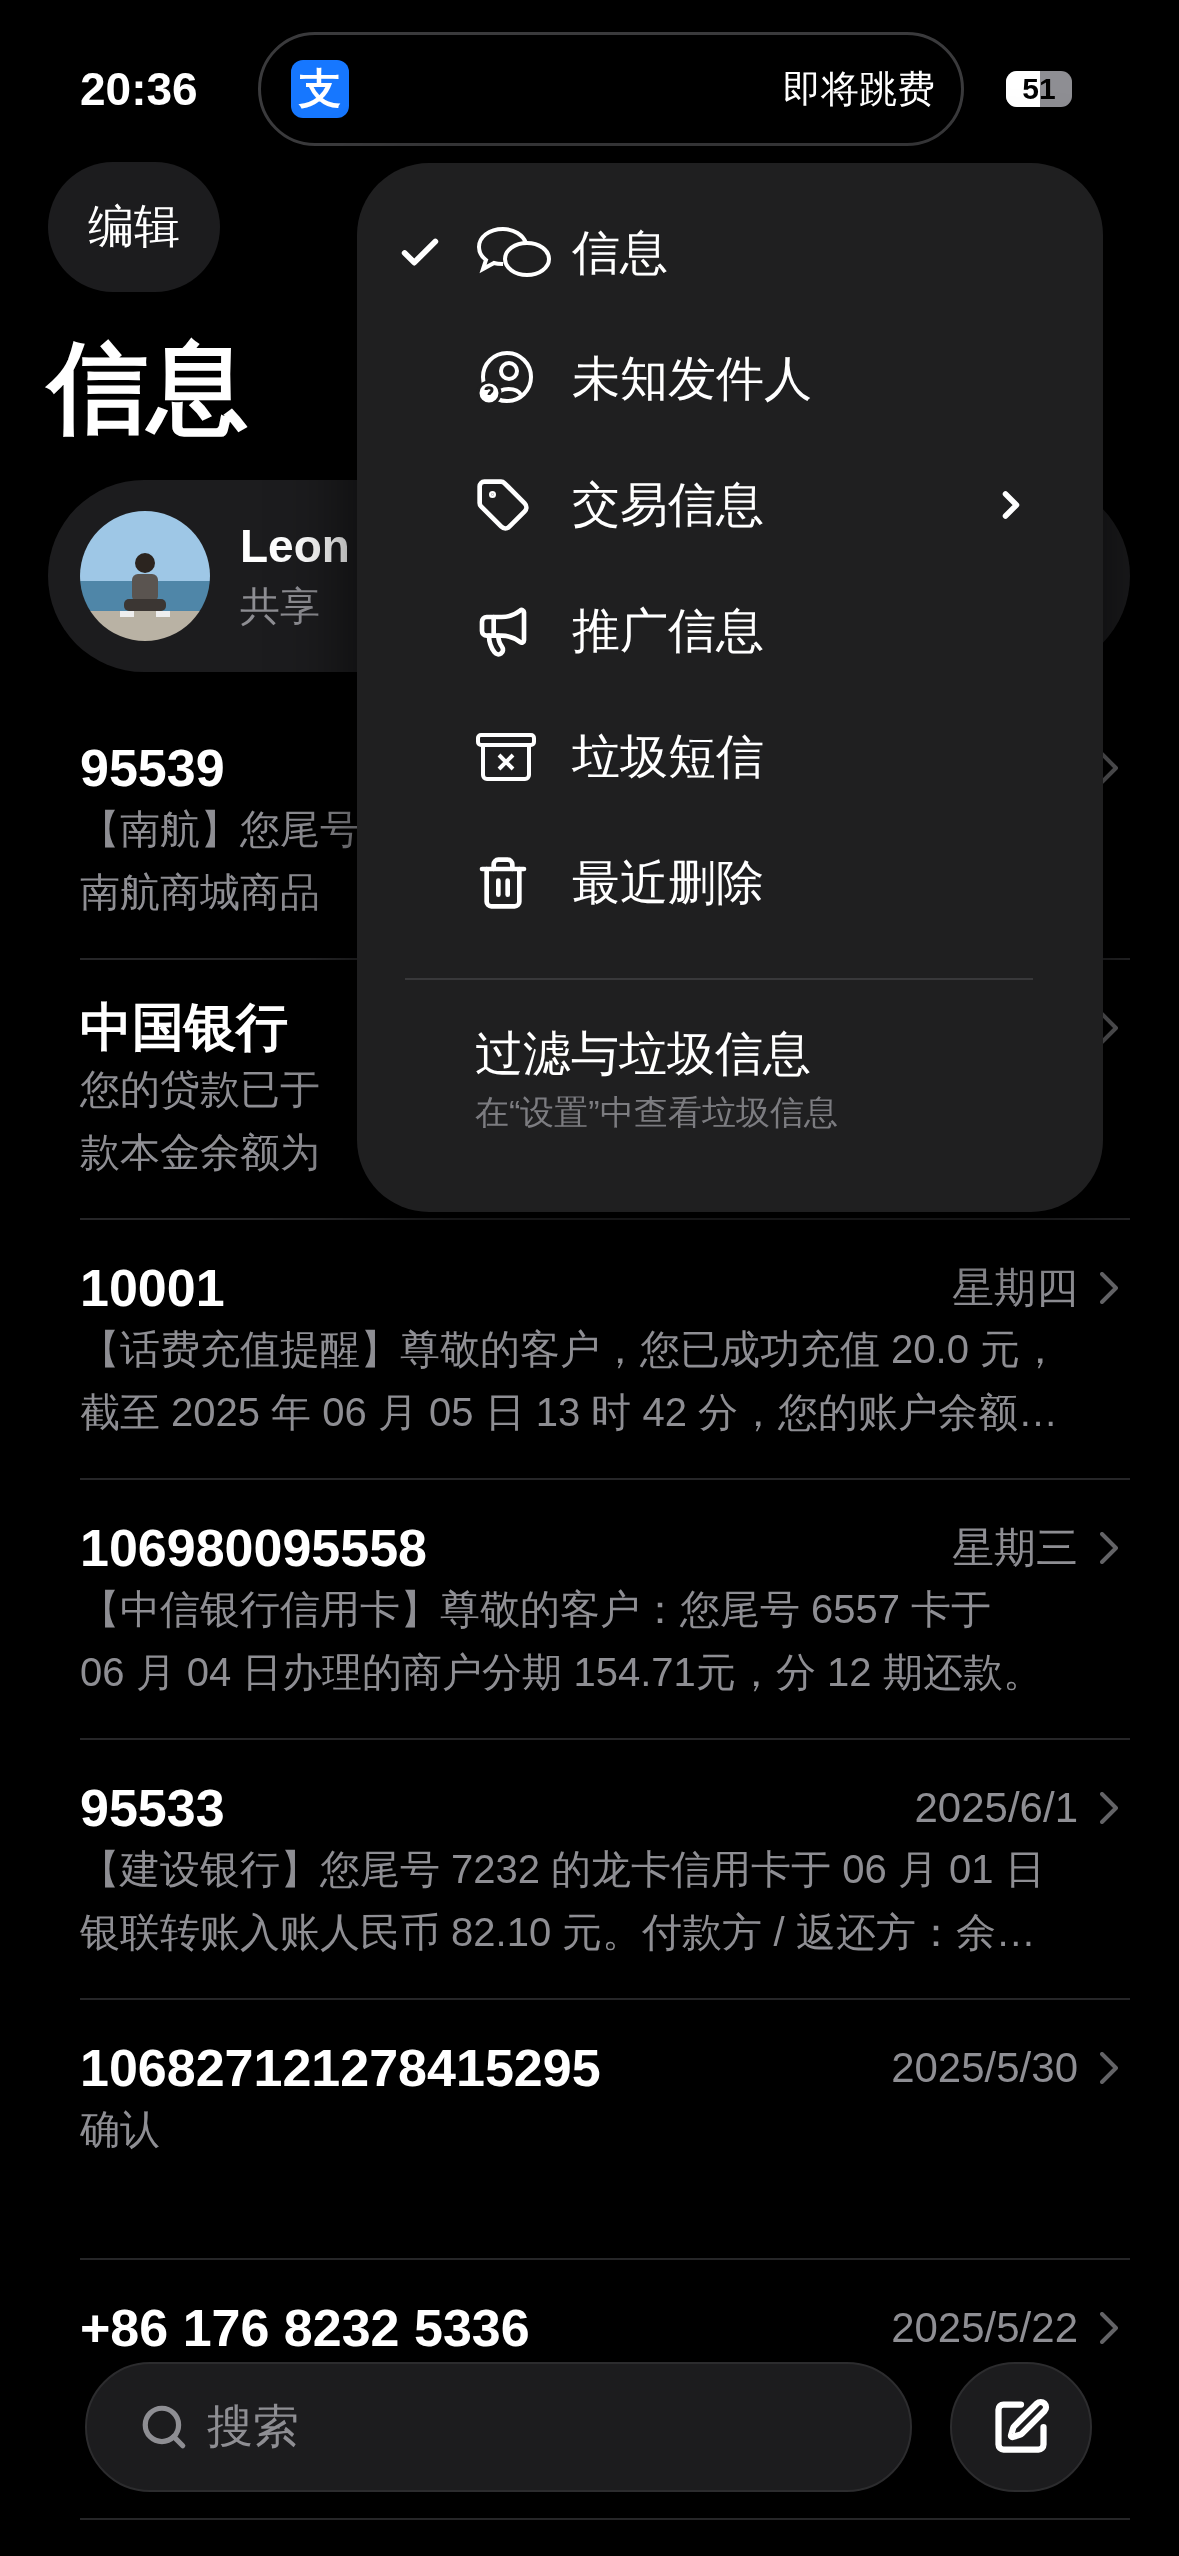 Image resolution: width=1179 pixels, height=2556 pixels. I want to click on message-preview: 确认, so click(120, 2129).